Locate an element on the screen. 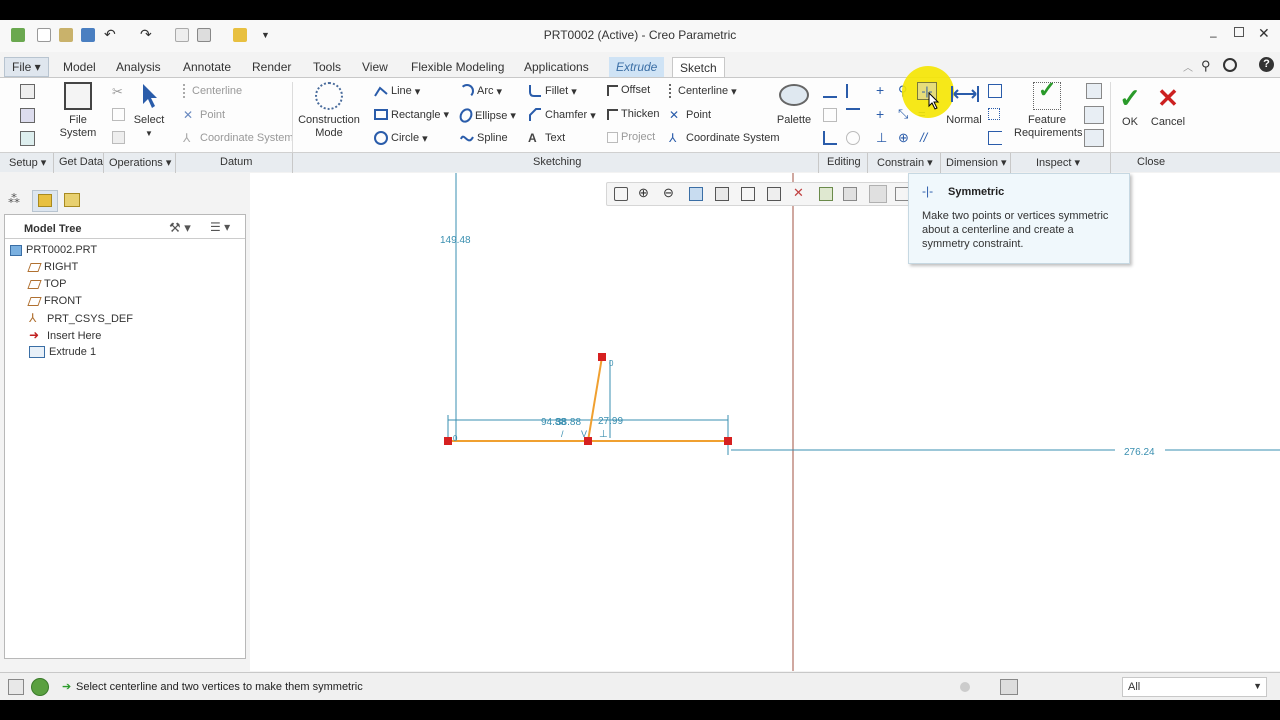  zoom-in-icon: ⊕ is located at coordinates (643, 193).